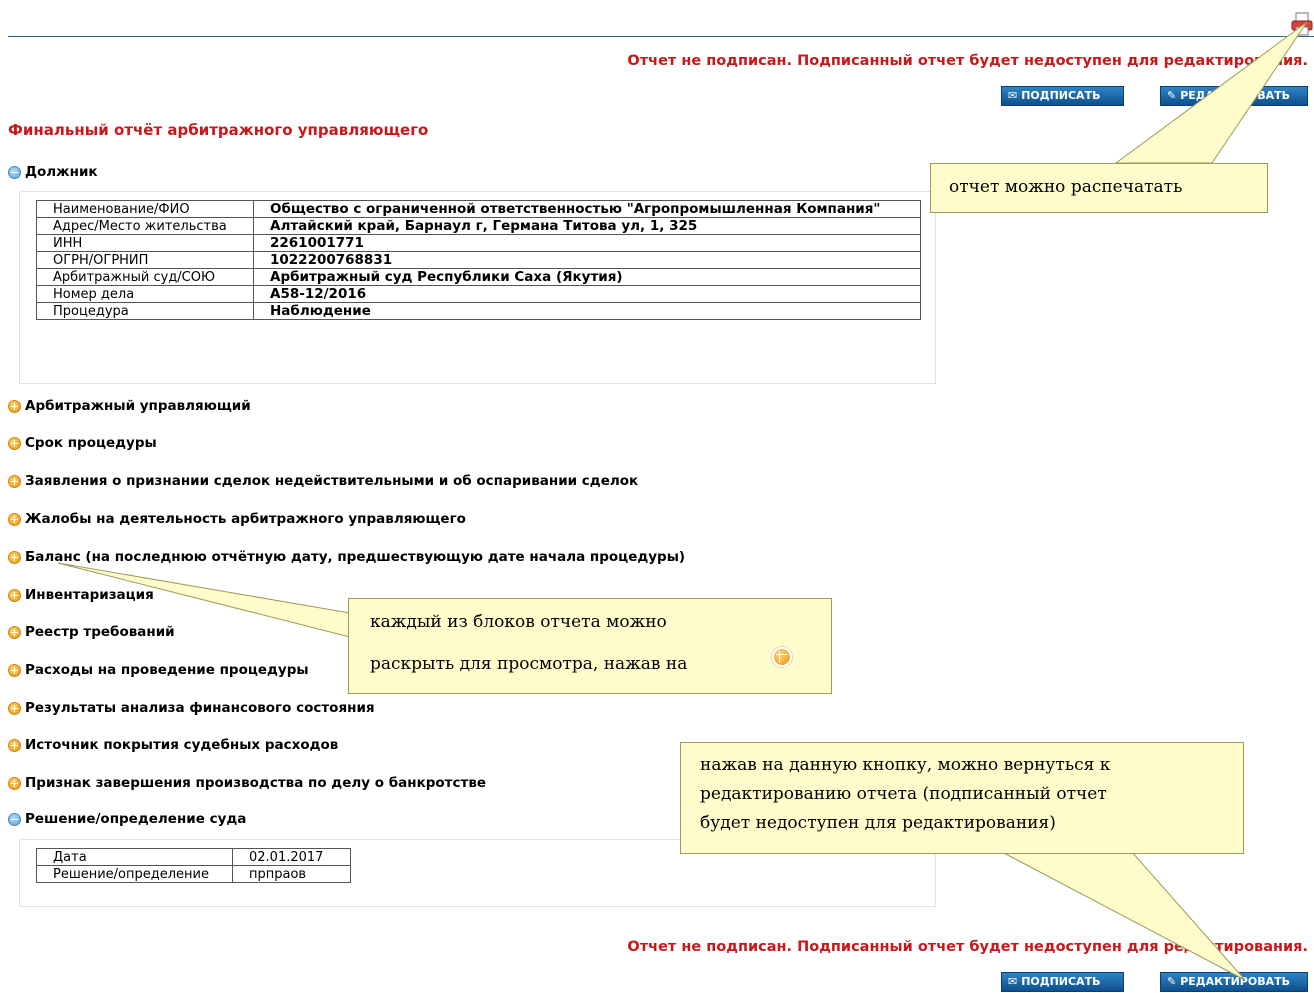  What do you see at coordinates (782, 657) in the screenshot?
I see `expand-plus-icon` at bounding box center [782, 657].